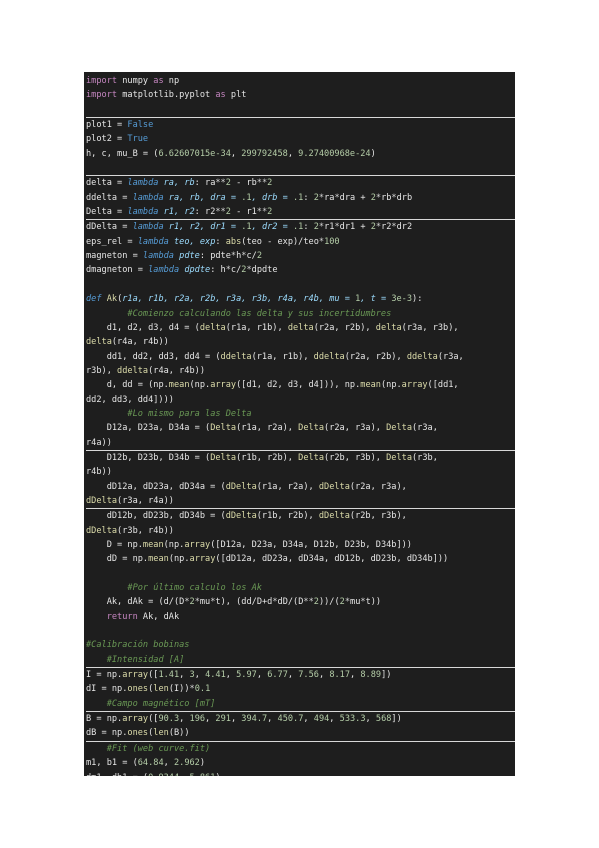  Describe the element at coordinates (109, 299) in the screenshot. I see `code-token: Ak` at that location.